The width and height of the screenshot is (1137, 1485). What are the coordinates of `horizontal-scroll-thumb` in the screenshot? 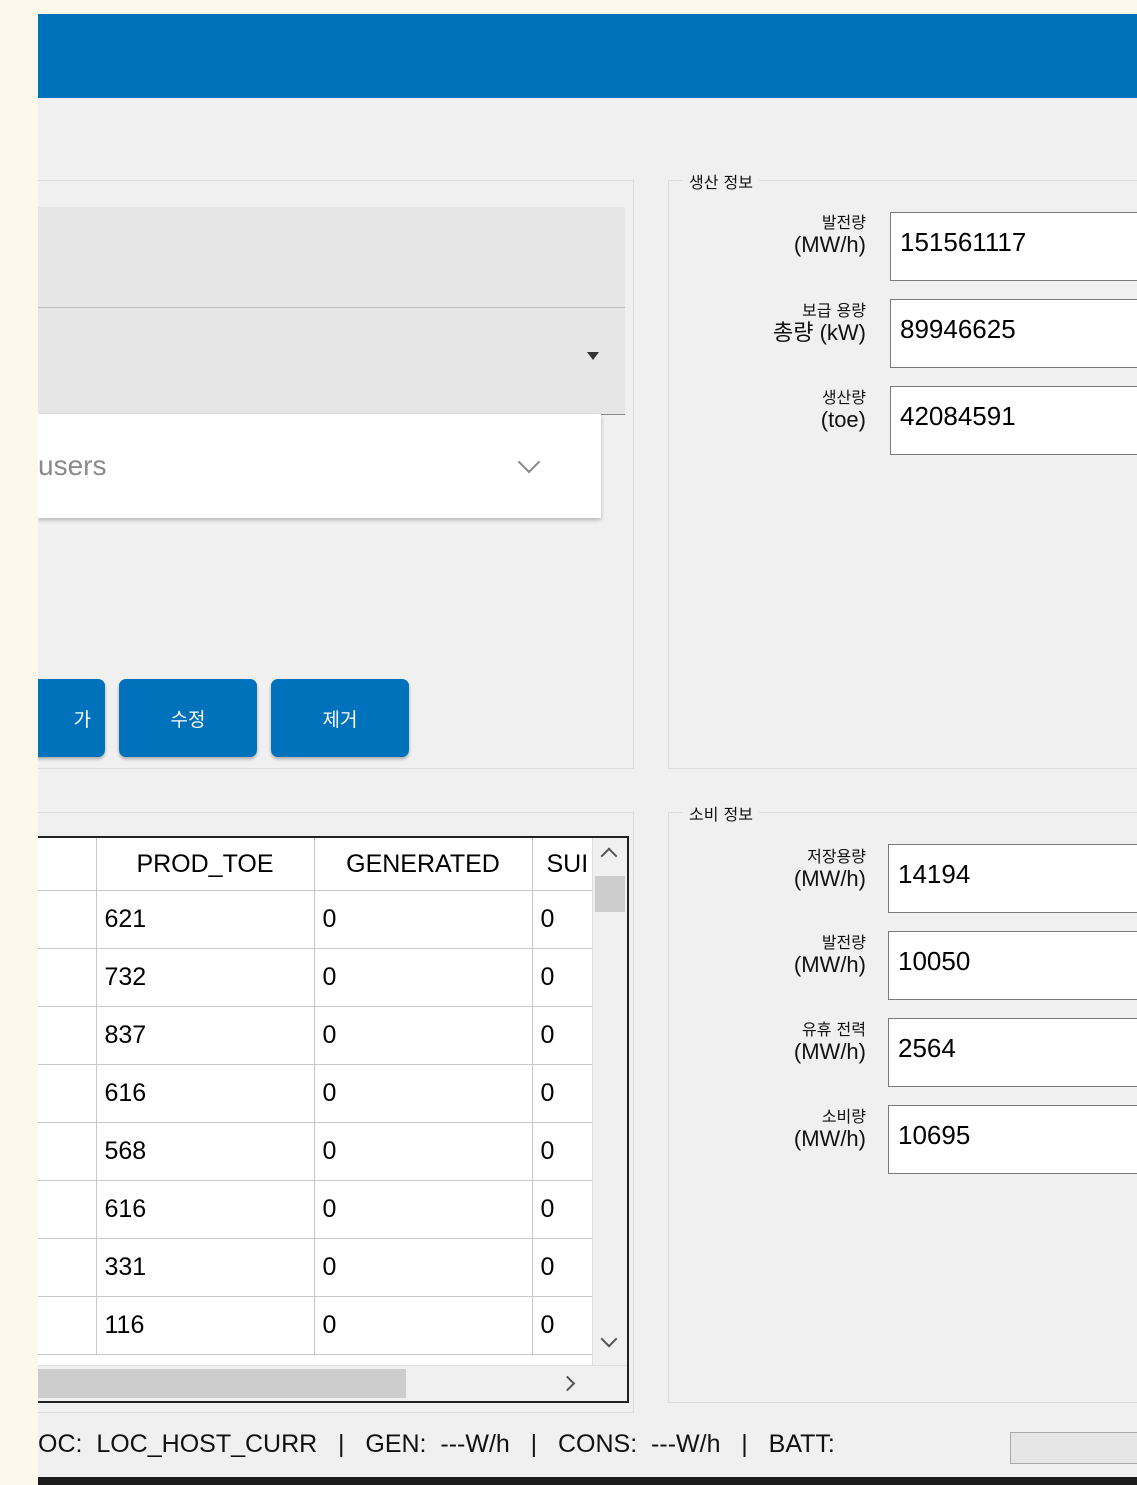 It's located at (222, 1383).